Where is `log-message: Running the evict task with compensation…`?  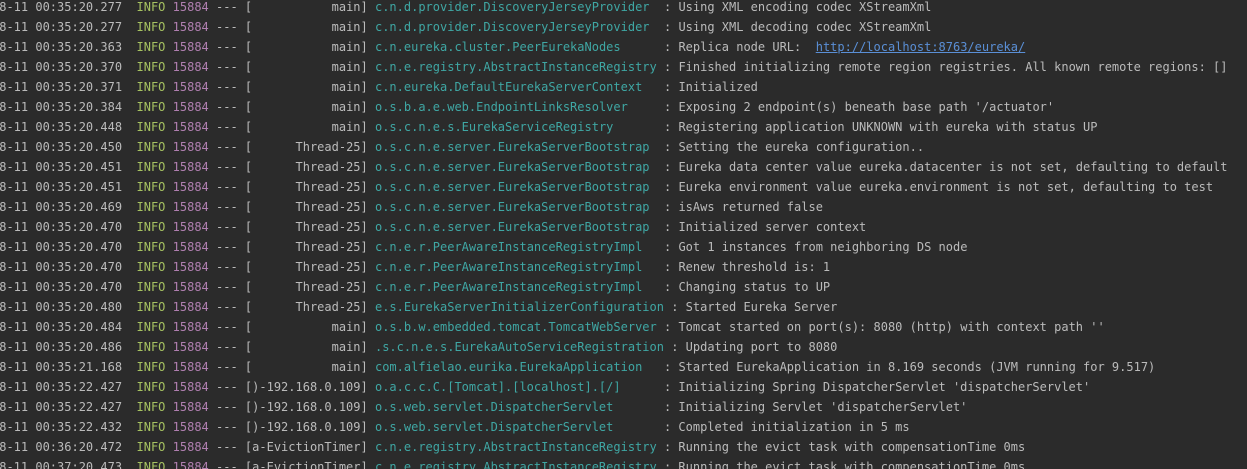 log-message: Running the evict task with compensation… is located at coordinates (852, 447).